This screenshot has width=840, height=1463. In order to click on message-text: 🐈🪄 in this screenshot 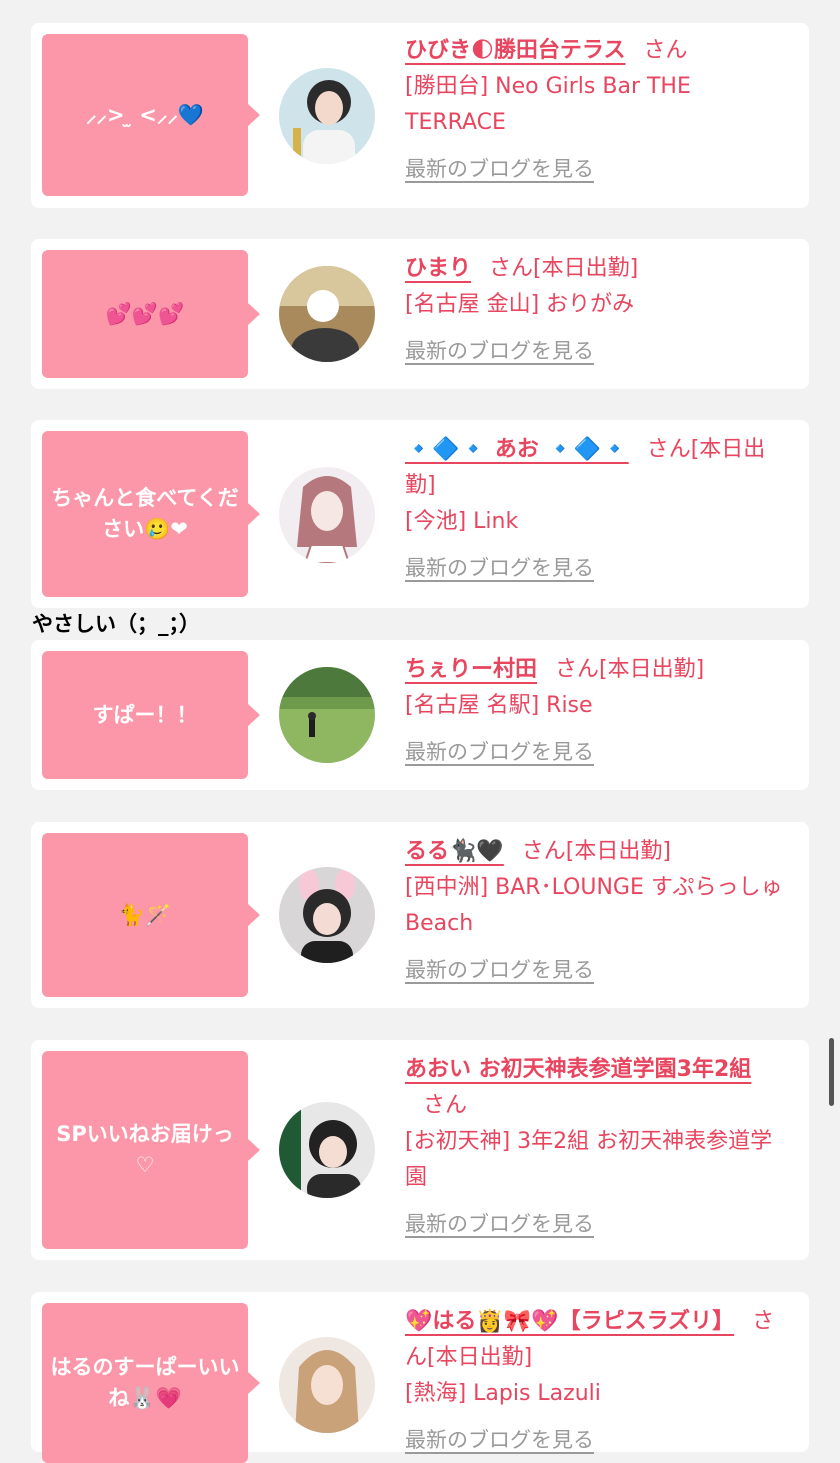, I will do `click(145, 914)`.